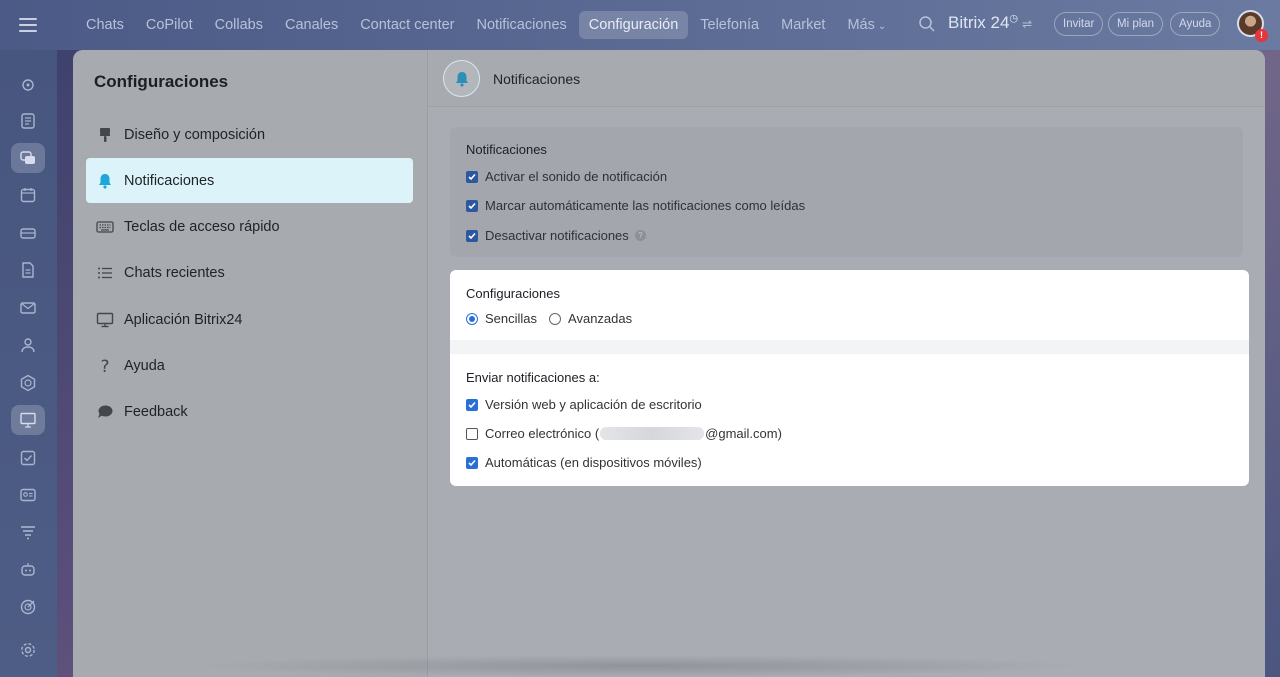  I want to click on nav-copilot: CoPilot, so click(169, 25).